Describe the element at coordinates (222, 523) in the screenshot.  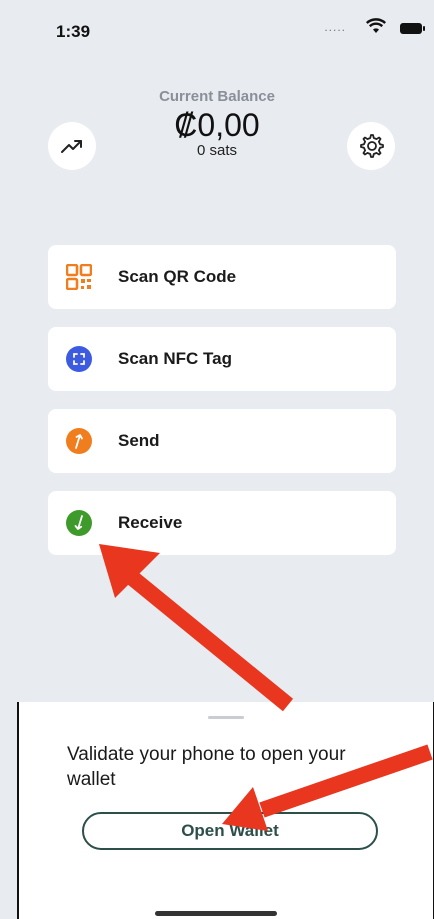
I see `receive-button: Receive` at that location.